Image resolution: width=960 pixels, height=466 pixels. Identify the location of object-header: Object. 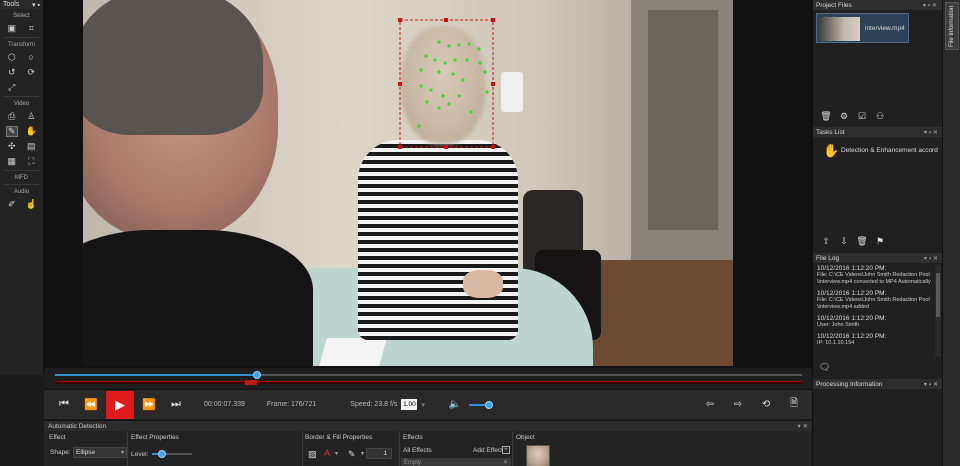
(525, 437).